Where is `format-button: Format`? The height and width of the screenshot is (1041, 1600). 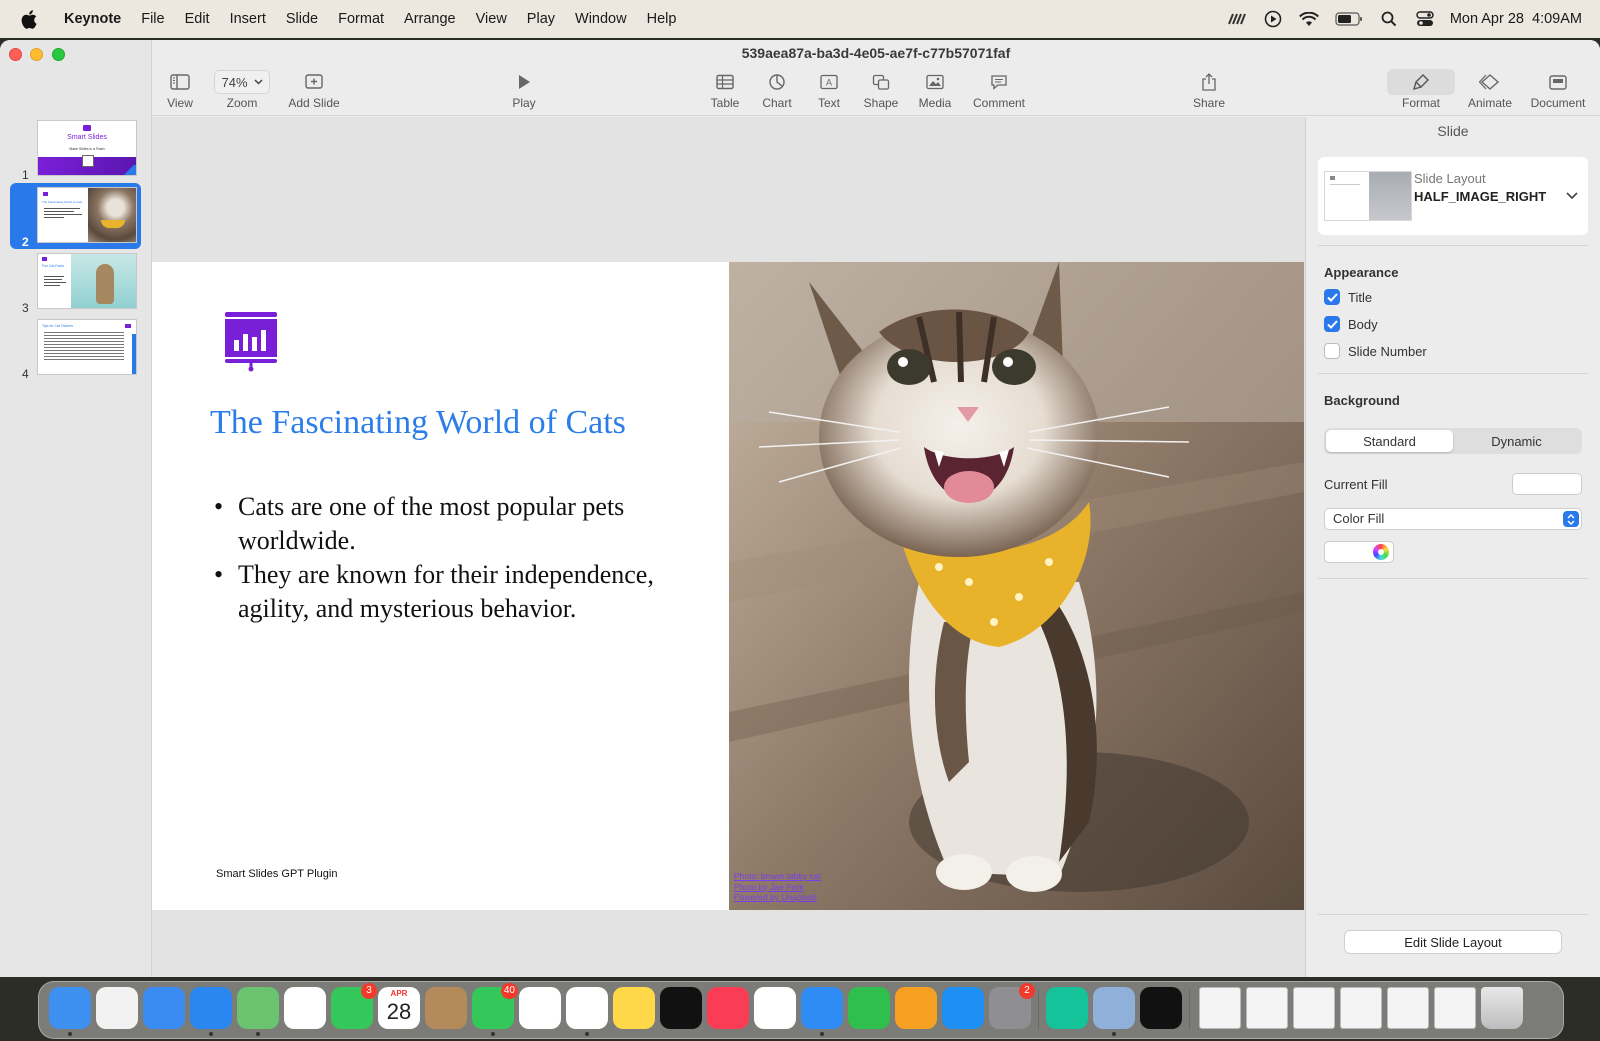
format-button: Format is located at coordinates (1421, 89).